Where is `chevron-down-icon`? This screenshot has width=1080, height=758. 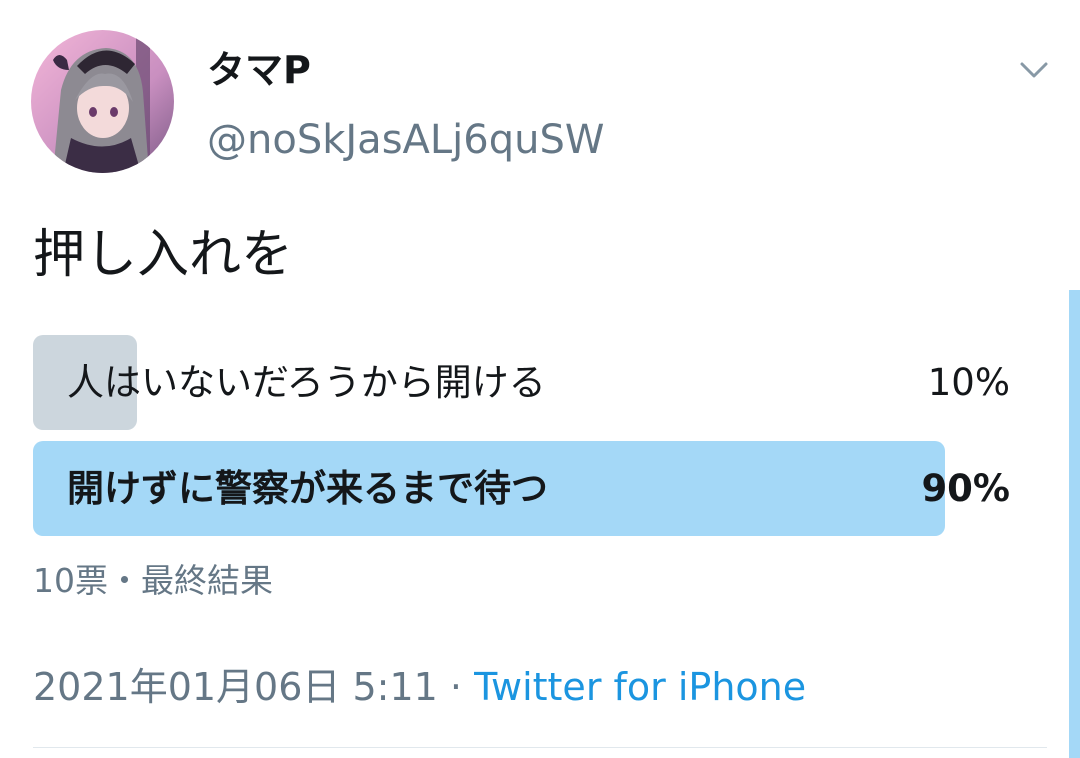 chevron-down-icon is located at coordinates (1034, 70).